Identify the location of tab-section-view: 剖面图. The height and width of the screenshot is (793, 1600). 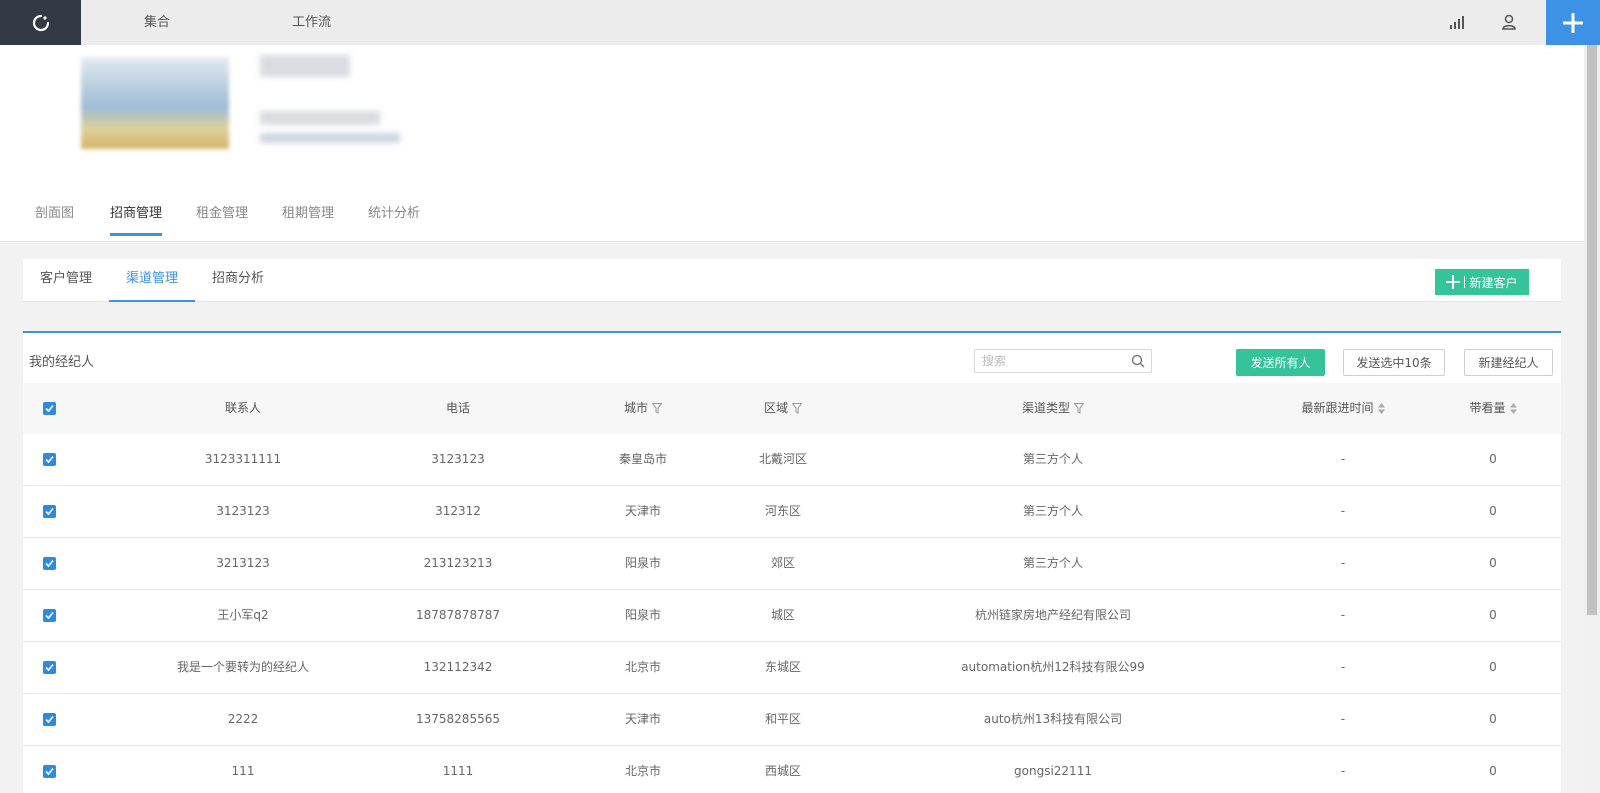
(54, 218).